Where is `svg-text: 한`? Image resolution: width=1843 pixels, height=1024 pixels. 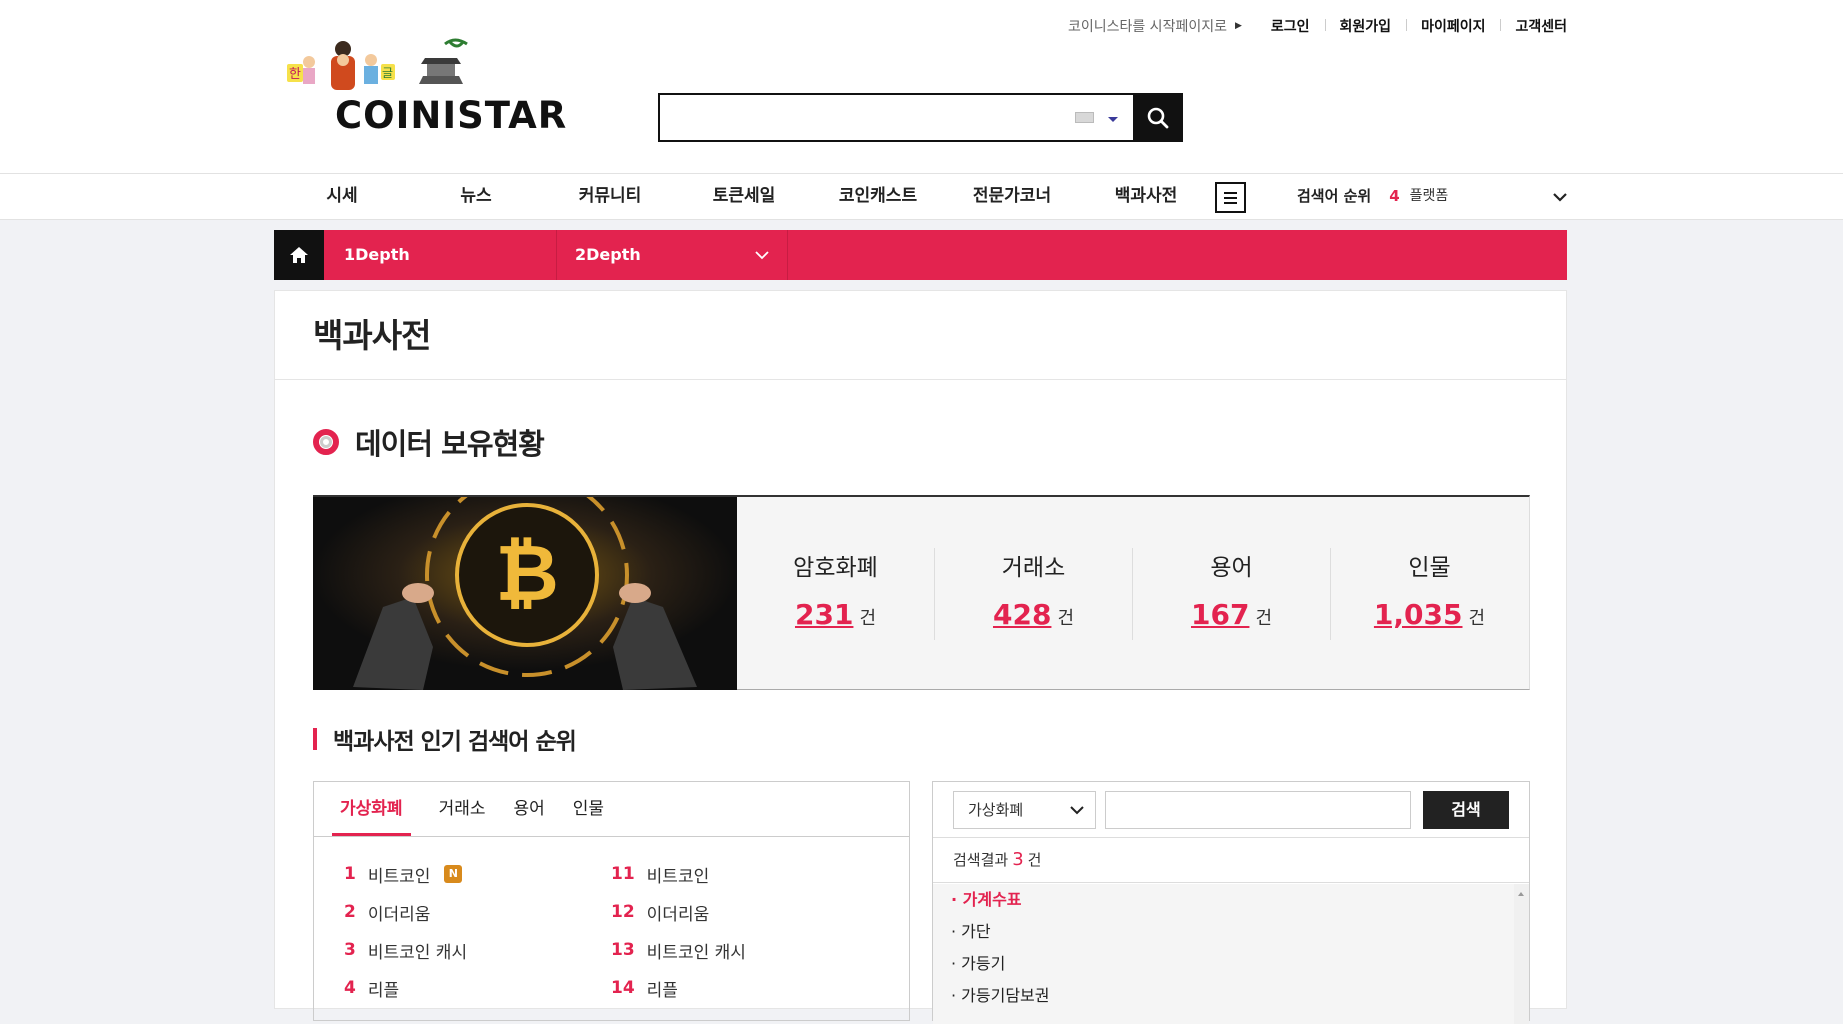
svg-text: 한 is located at coordinates (295, 74).